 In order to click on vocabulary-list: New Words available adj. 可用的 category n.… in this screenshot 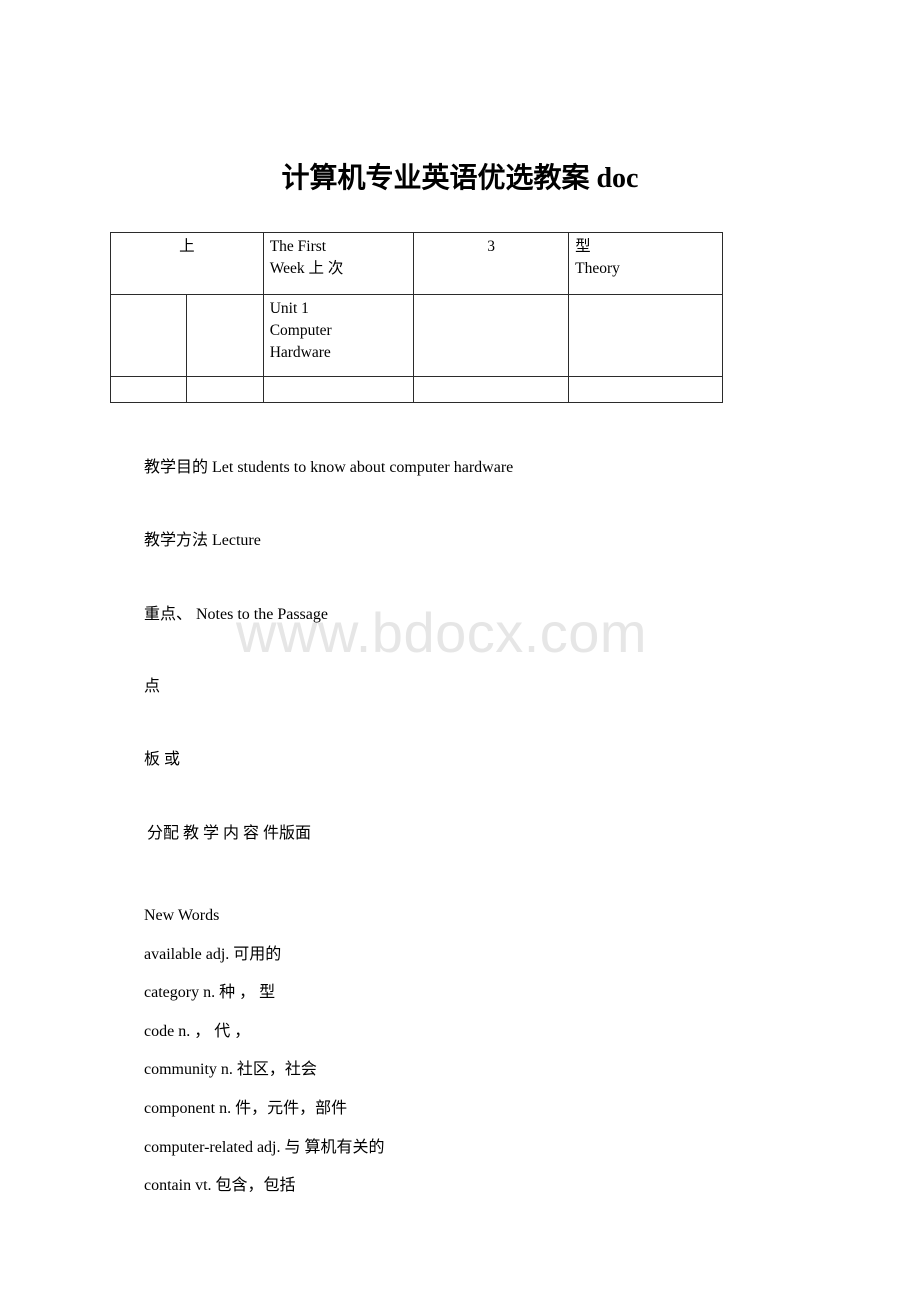, I will do `click(264, 1051)`.